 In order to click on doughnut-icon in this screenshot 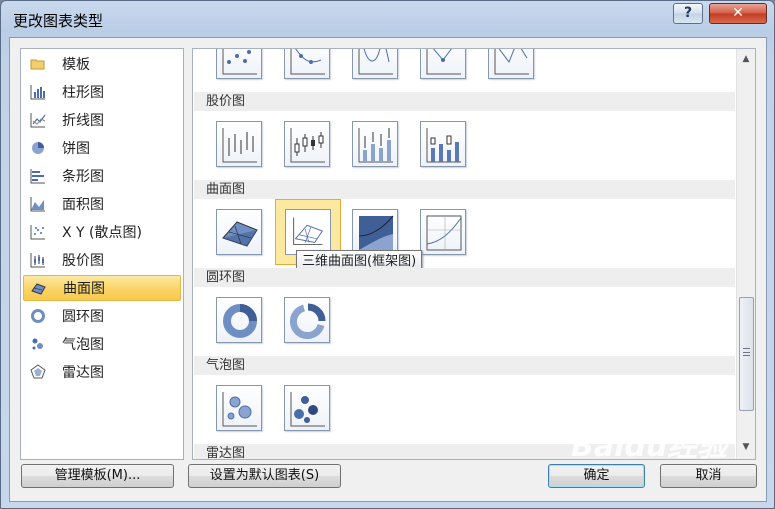, I will do `click(240, 321)`.